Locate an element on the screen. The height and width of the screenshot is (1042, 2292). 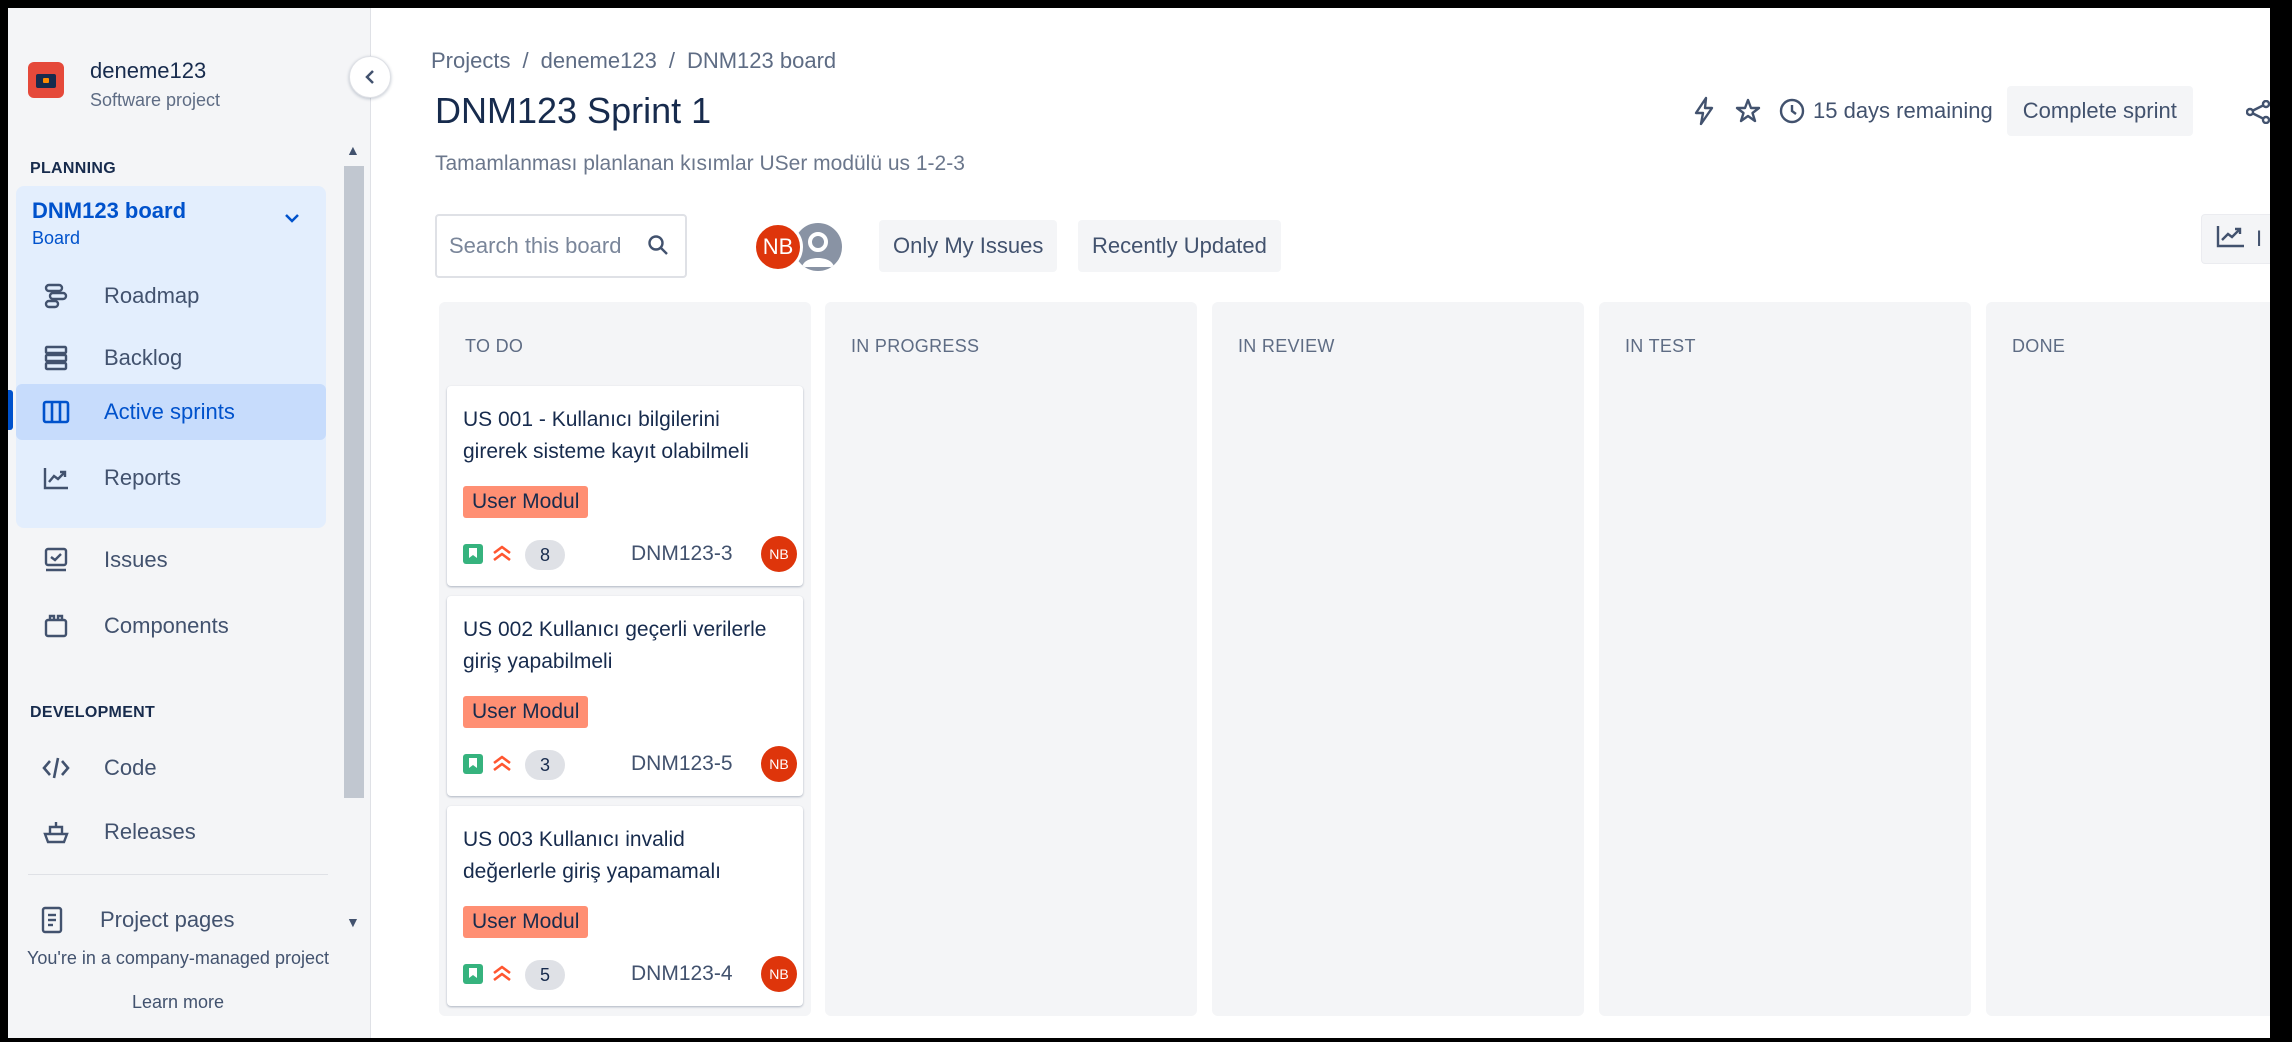
issue-key: DNM123-5 is located at coordinates (682, 764).